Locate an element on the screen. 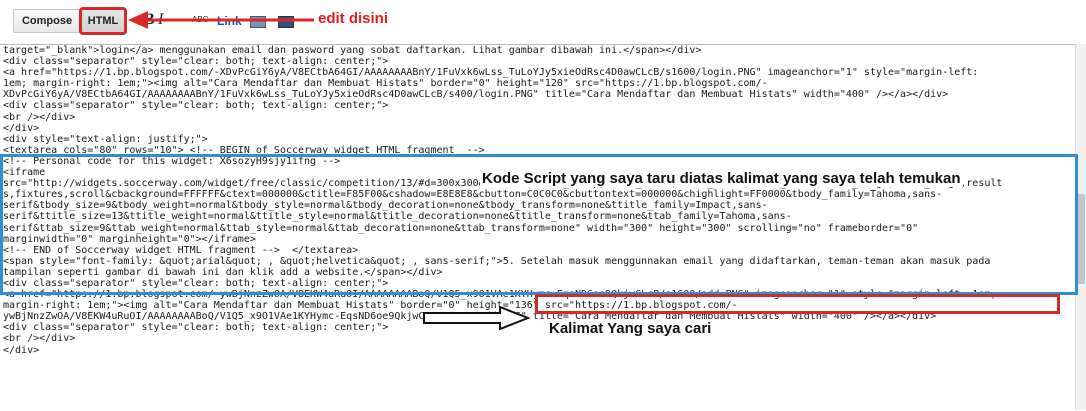 The width and height of the screenshot is (1086, 411). sentence-annotation: Kalimat Yang saya cari is located at coordinates (630, 328).